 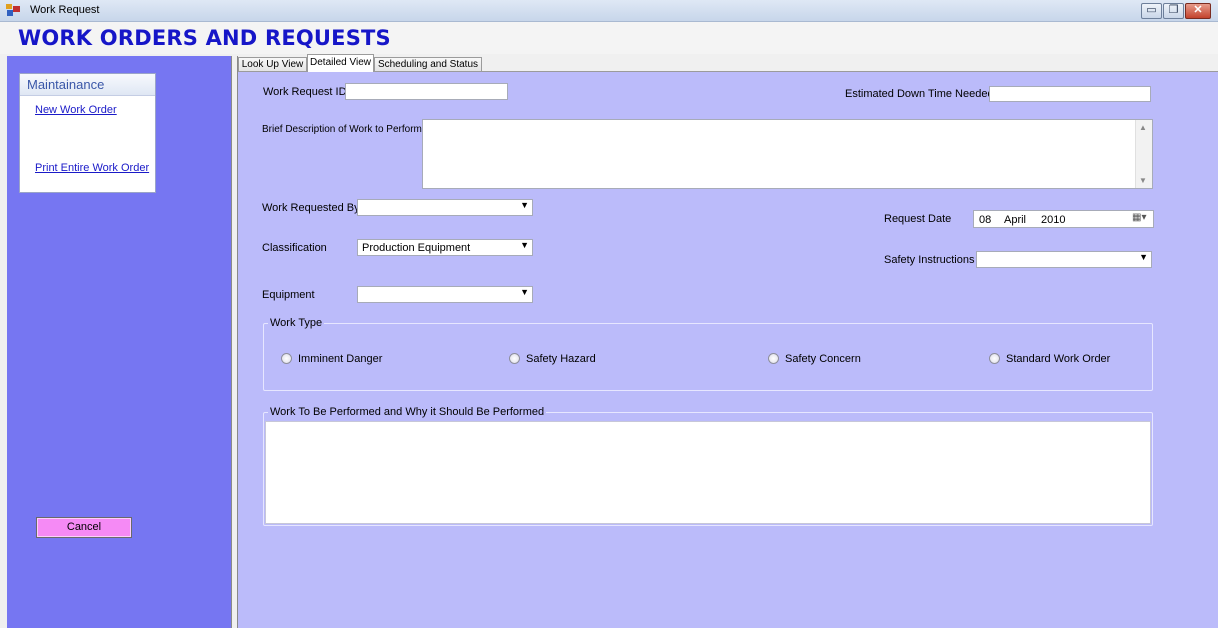 I want to click on radio-safety-concern, so click(x=773, y=358).